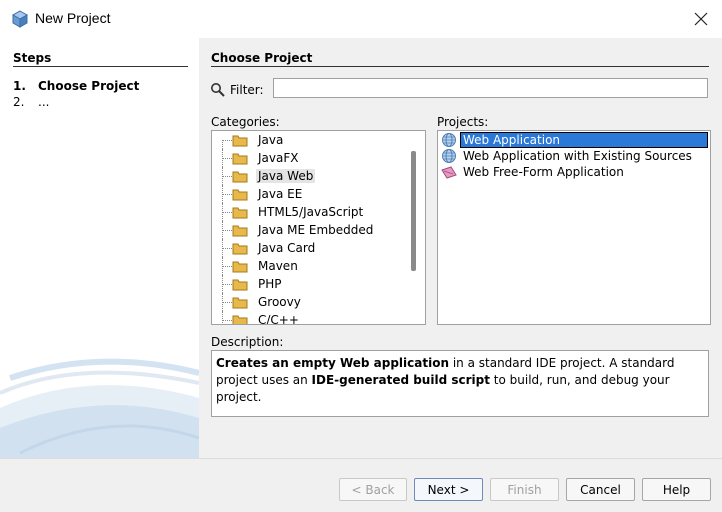 Image resolution: width=722 pixels, height=512 pixels. I want to click on category-label: Java EE, so click(280, 194).